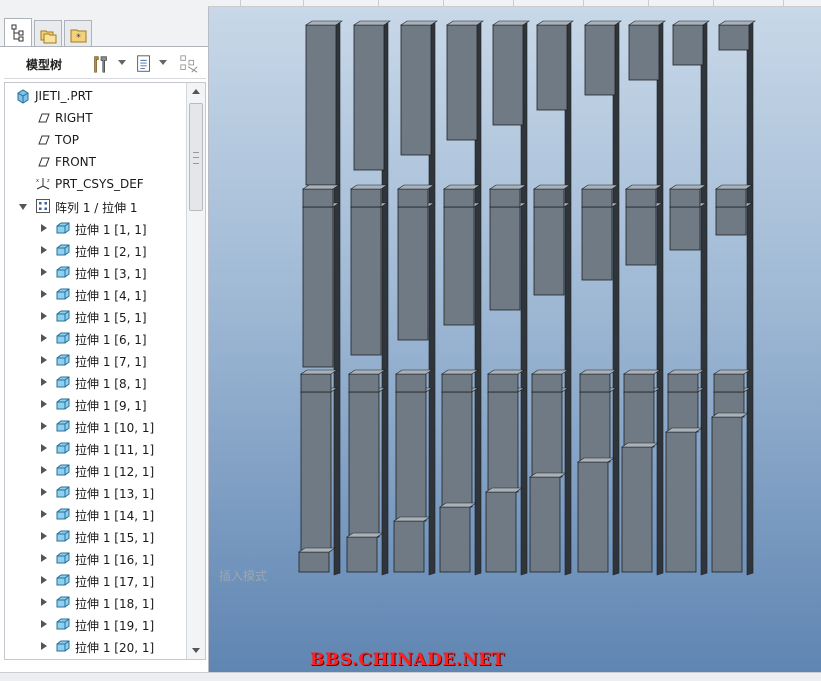  Describe the element at coordinates (95, 602) in the screenshot. I see `tree-item-extrude: 拉伸 1 [18, 1]` at that location.